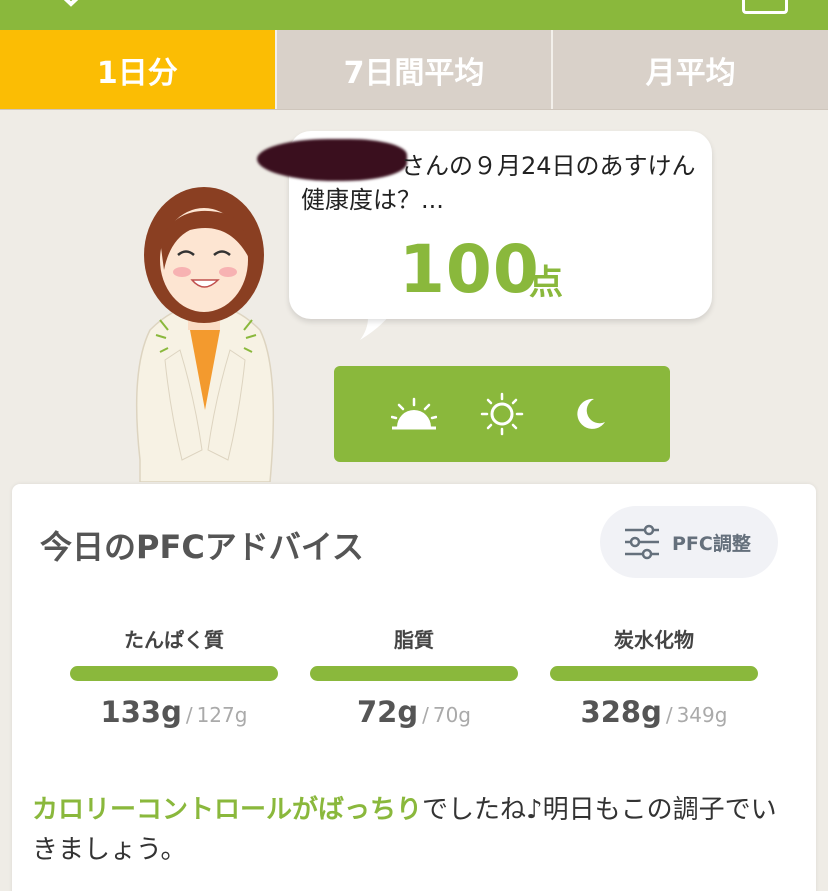 This screenshot has height=891, width=828. I want to click on nutrient-name: 炭水化物, so click(654, 640).